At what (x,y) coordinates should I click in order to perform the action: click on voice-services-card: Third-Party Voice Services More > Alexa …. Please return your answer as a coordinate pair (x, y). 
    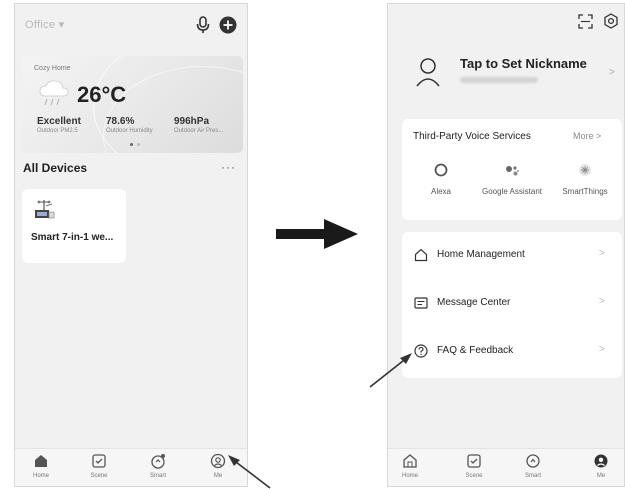
    Looking at the image, I should click on (512, 169).